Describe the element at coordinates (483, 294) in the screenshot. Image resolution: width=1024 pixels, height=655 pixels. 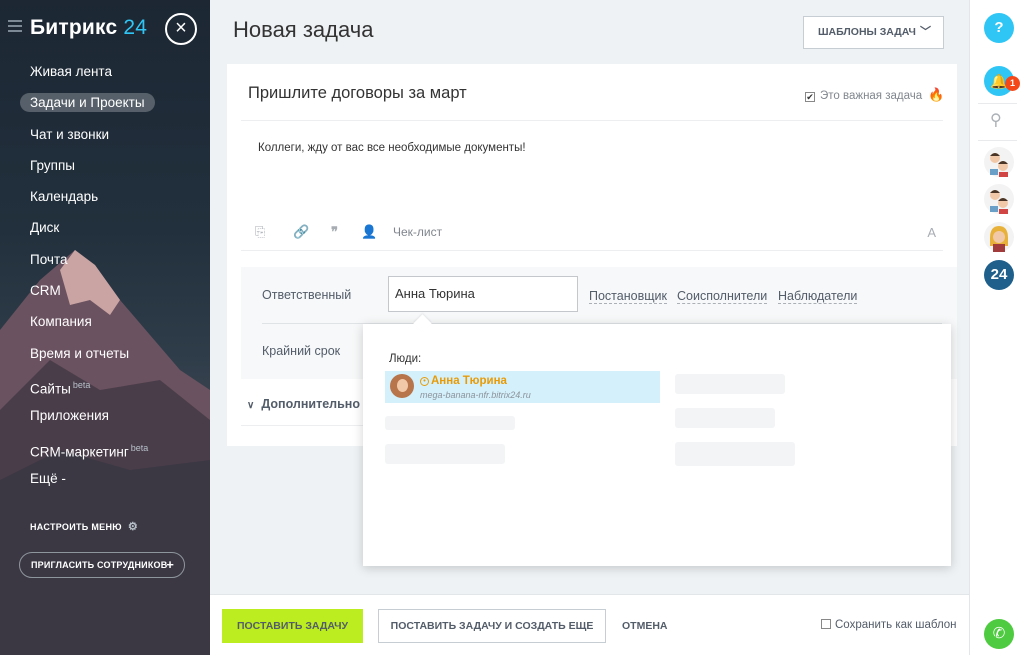
I see `responsible-input: Анна Тюрина` at that location.